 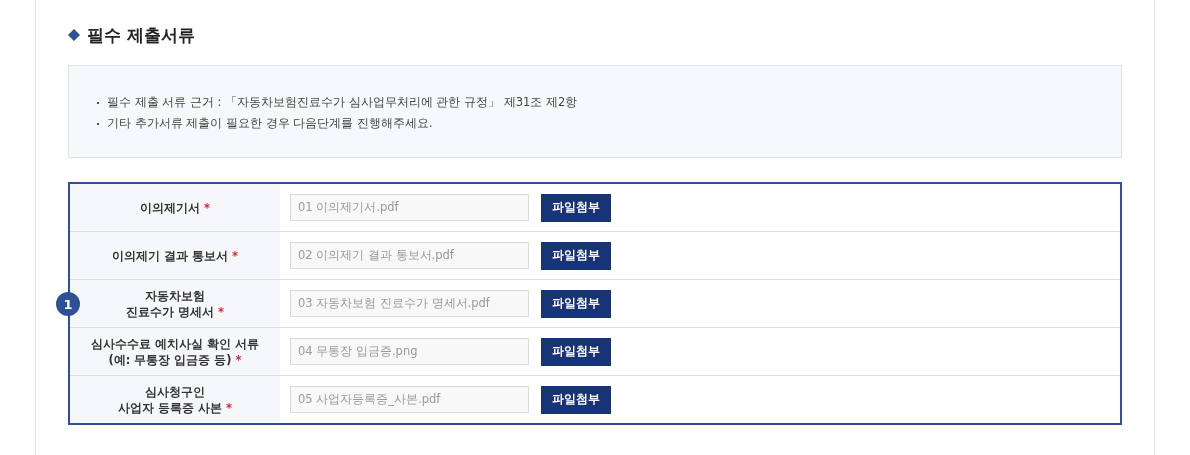 What do you see at coordinates (342, 102) in the screenshot?
I see `note-text: 필수 제출 서류 근거 : 「자동차보험진료수가 심사업무처리에 관한 규정」 제31조 제2항` at bounding box center [342, 102].